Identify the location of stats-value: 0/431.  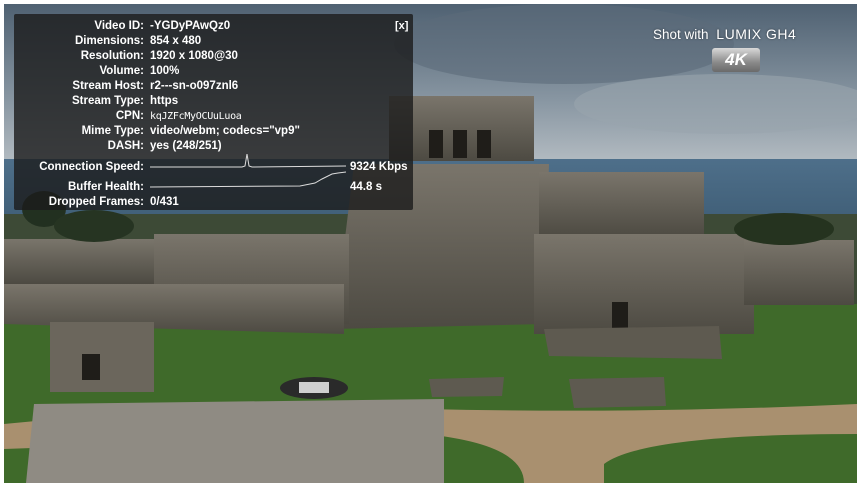
(164, 202).